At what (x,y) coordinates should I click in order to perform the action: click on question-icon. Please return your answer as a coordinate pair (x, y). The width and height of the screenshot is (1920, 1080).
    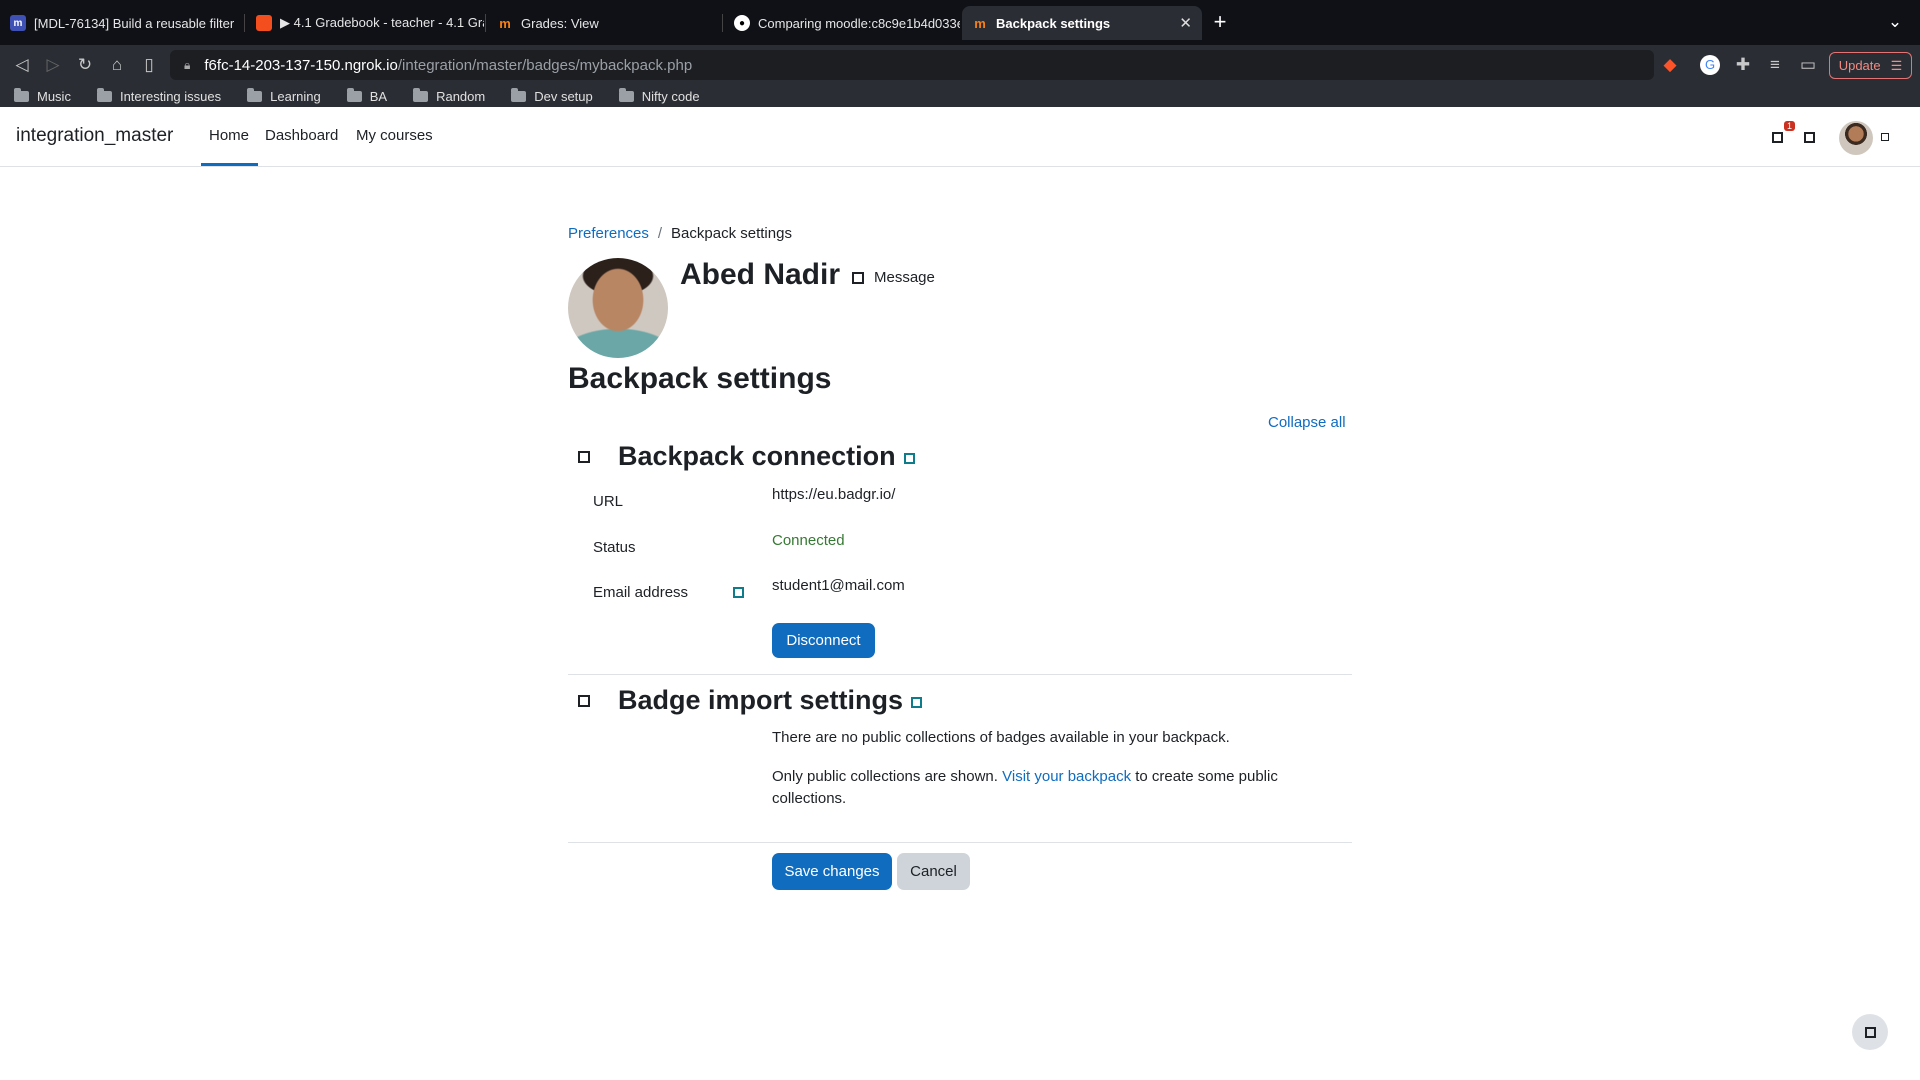
    Looking at the image, I should click on (1870, 1032).